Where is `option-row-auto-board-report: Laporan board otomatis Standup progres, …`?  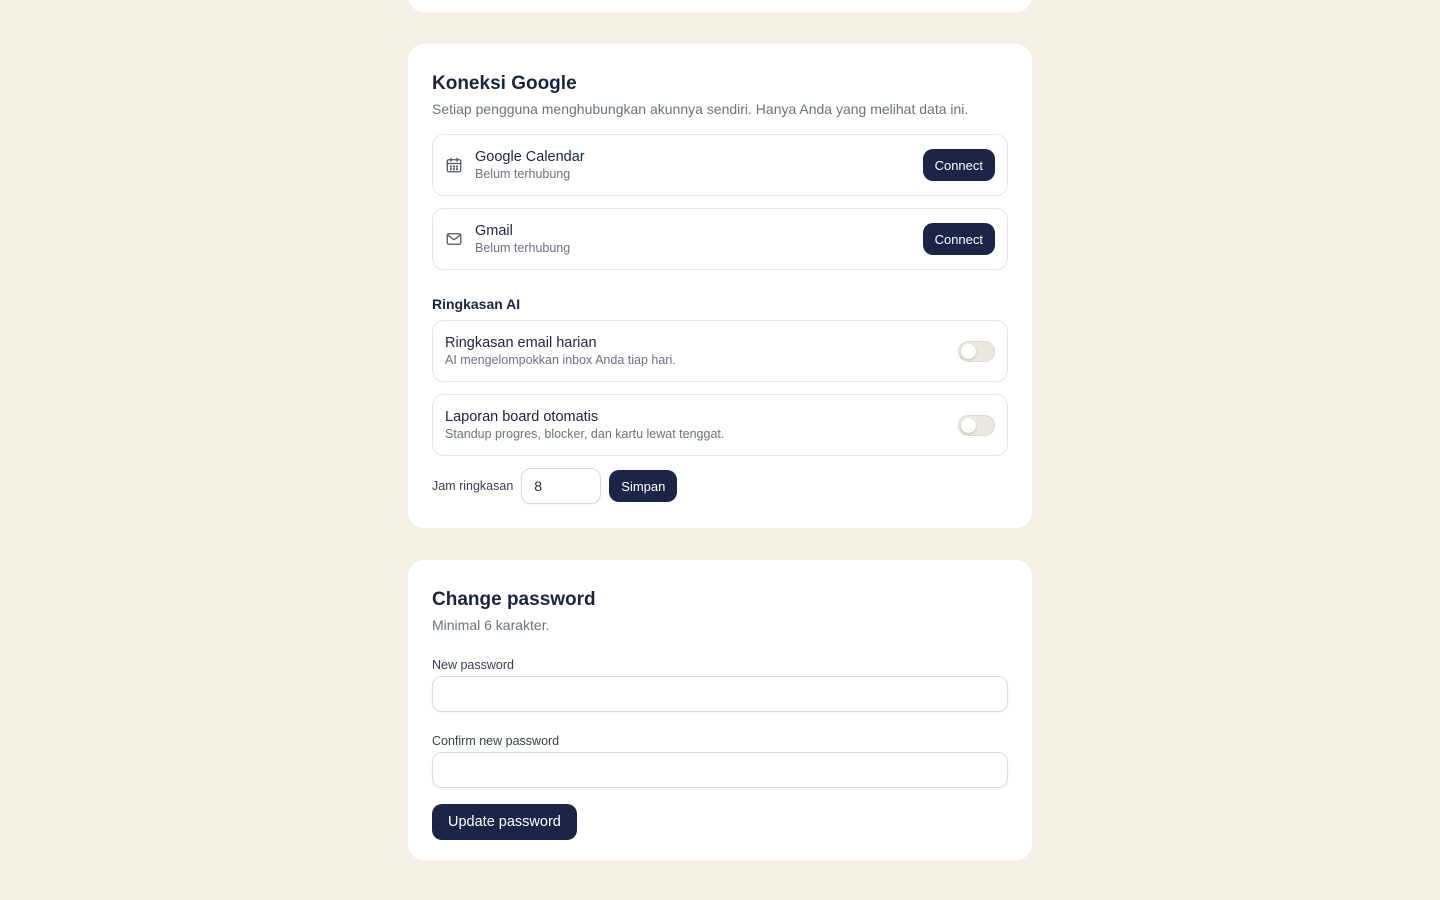 option-row-auto-board-report: Laporan board otomatis Standup progres, … is located at coordinates (720, 425).